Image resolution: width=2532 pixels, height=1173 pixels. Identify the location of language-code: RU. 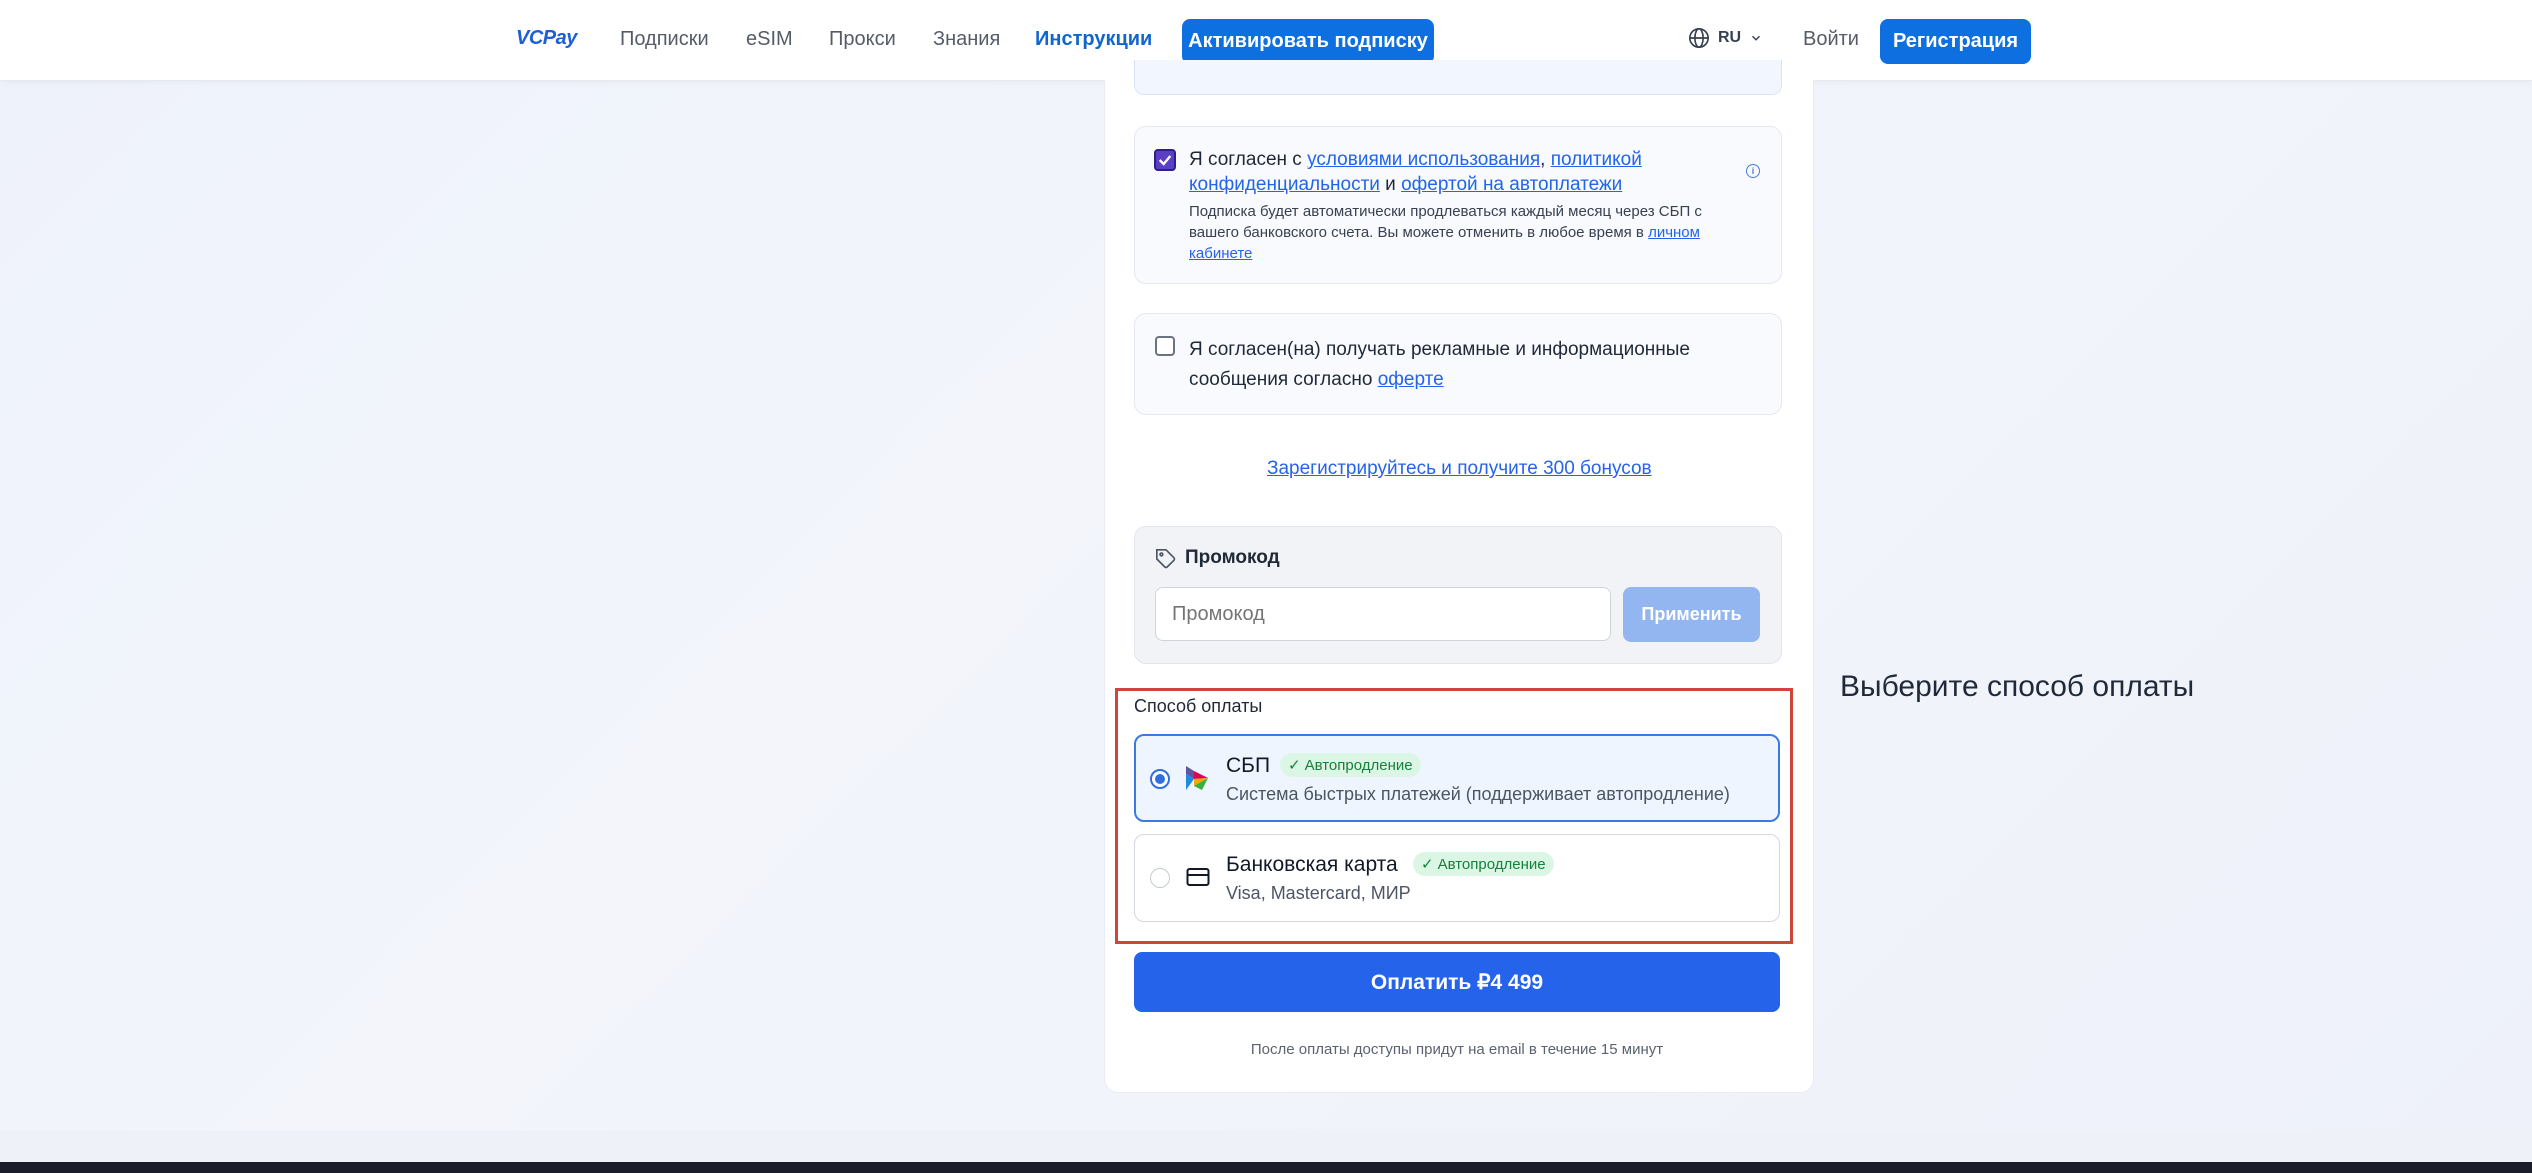
(1730, 37).